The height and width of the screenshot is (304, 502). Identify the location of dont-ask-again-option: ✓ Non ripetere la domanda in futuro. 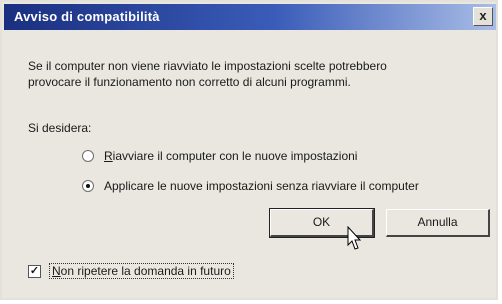
(131, 271).